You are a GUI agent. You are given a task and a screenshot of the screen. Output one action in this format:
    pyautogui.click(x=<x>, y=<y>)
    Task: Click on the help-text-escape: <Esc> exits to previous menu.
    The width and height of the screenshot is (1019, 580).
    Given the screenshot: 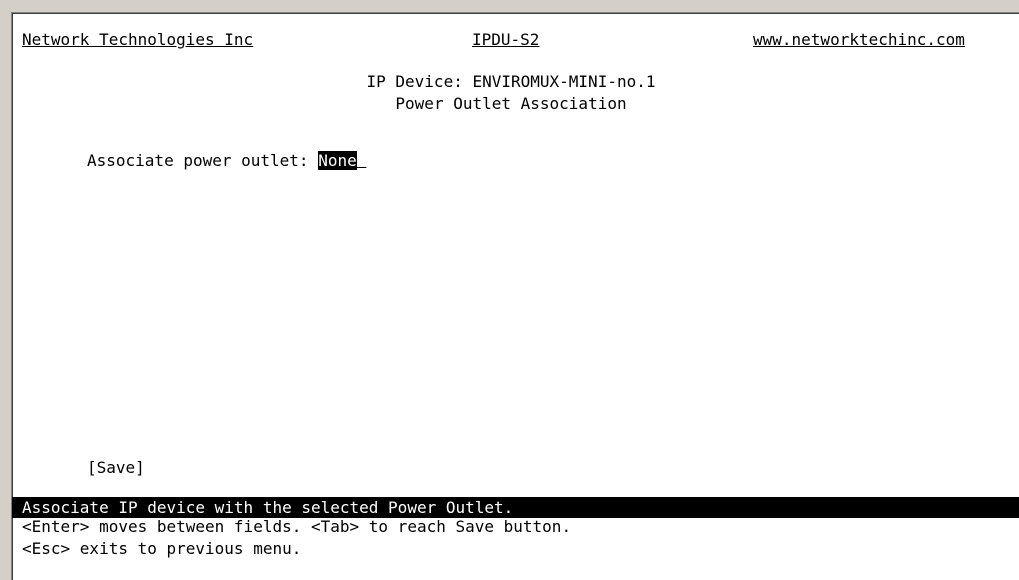 What is the action you would take?
    pyautogui.click(x=162, y=548)
    